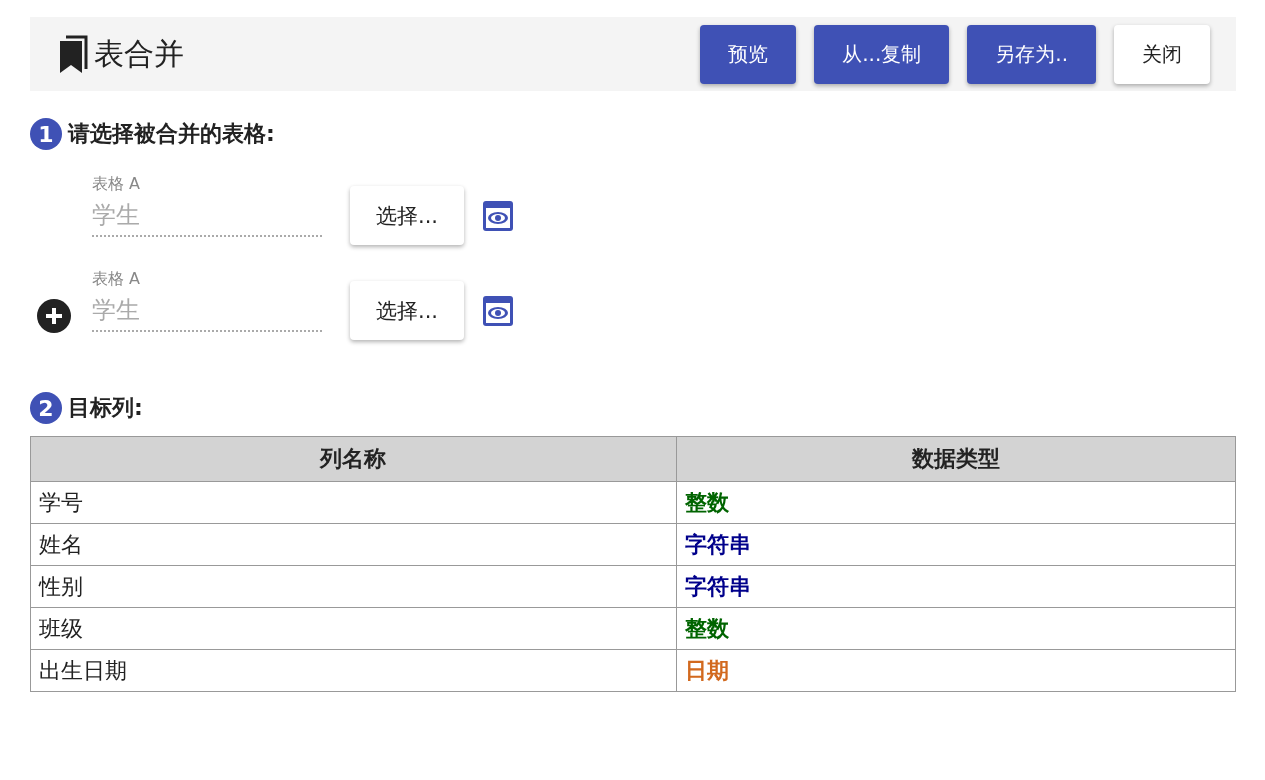 The height and width of the screenshot is (780, 1265). I want to click on action-button: 预览, so click(748, 54).